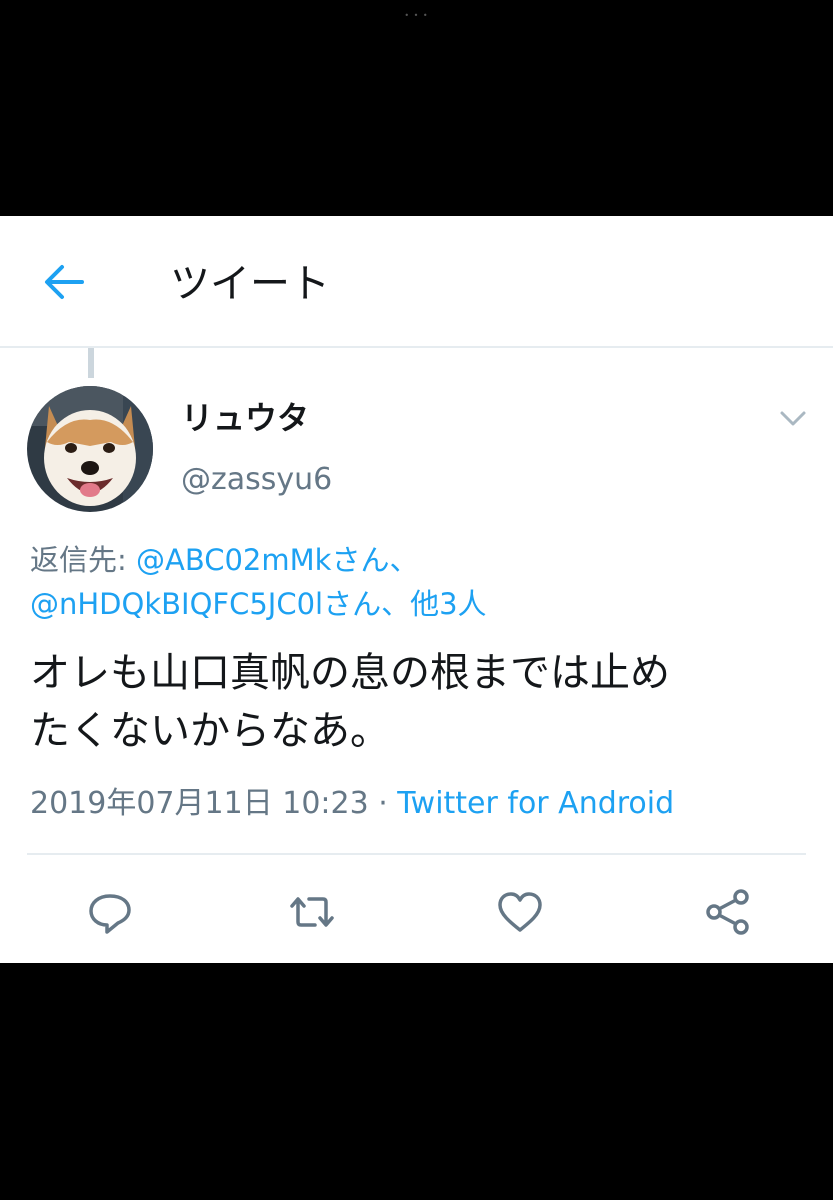  I want to click on like-button, so click(520, 912).